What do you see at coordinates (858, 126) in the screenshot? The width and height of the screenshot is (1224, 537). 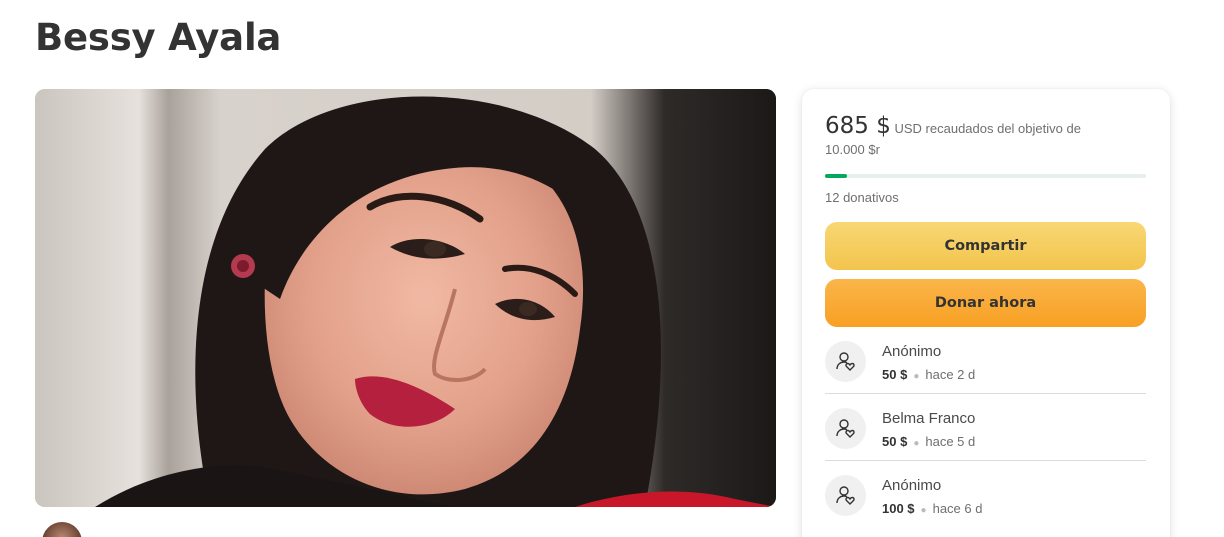 I see `raised-amount: 685 $` at bounding box center [858, 126].